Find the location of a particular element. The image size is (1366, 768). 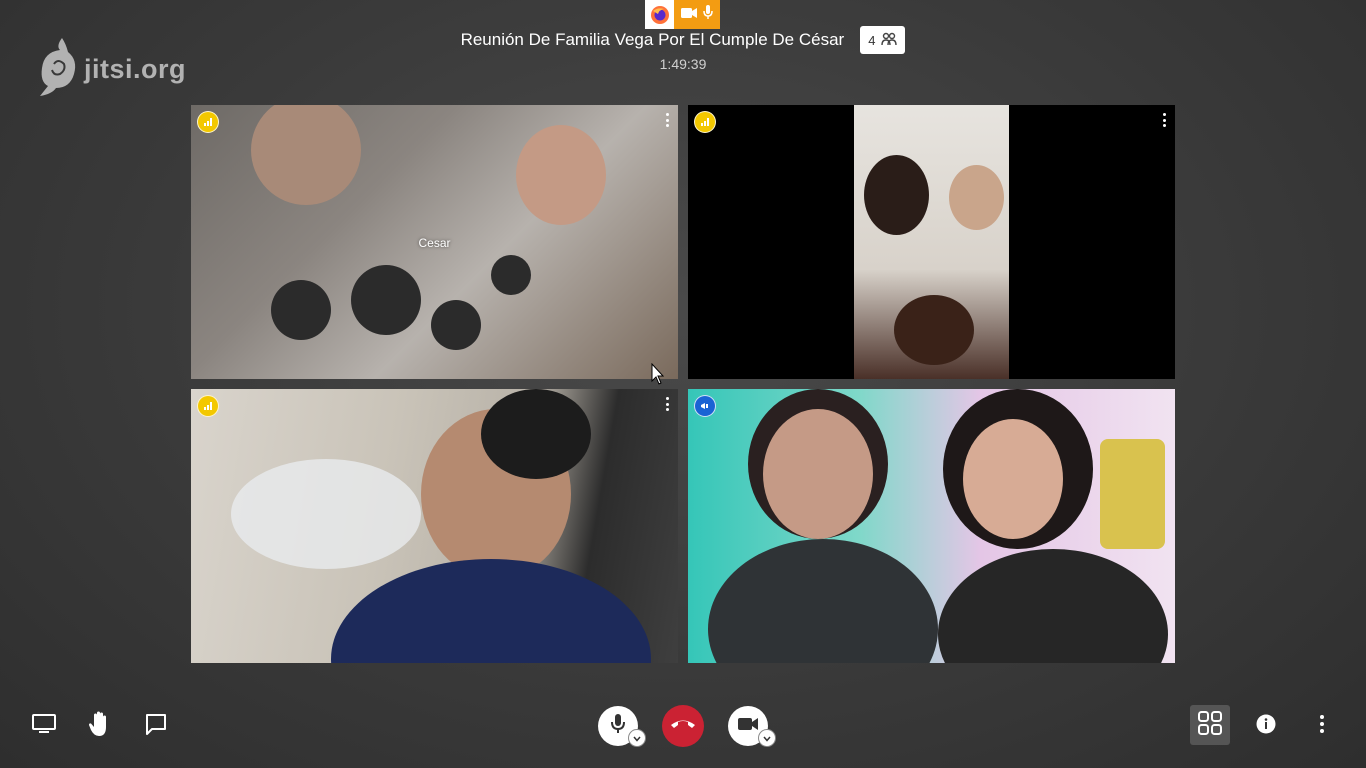

info-icon is located at coordinates (1266, 726).